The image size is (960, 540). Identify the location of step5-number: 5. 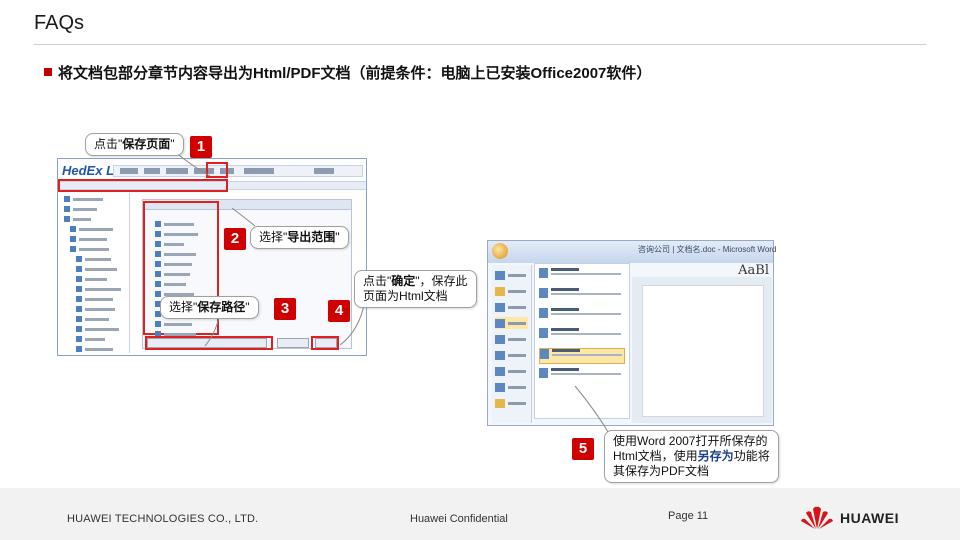
(583, 449).